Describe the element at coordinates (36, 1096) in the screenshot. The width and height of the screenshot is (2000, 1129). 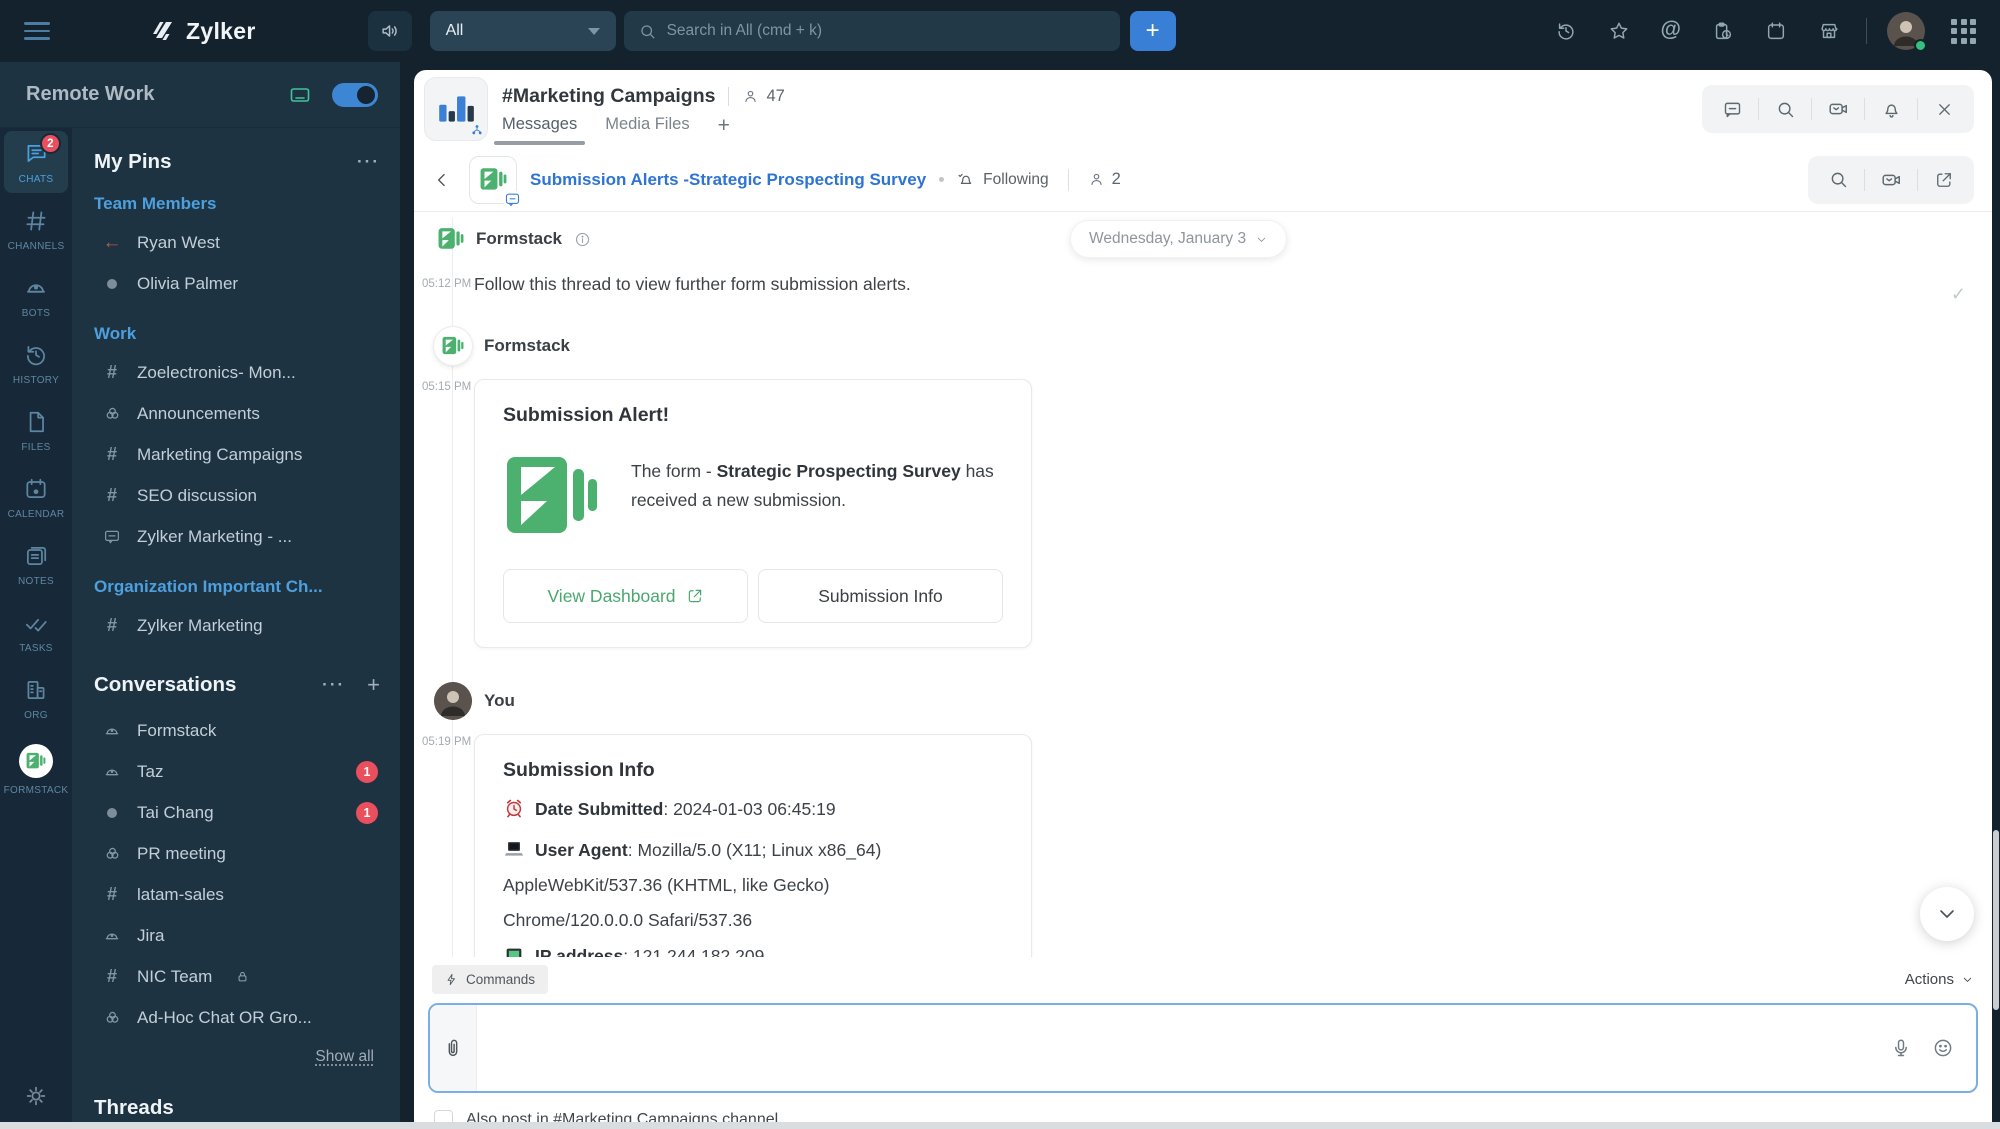
I see `settings-gear-icon` at that location.